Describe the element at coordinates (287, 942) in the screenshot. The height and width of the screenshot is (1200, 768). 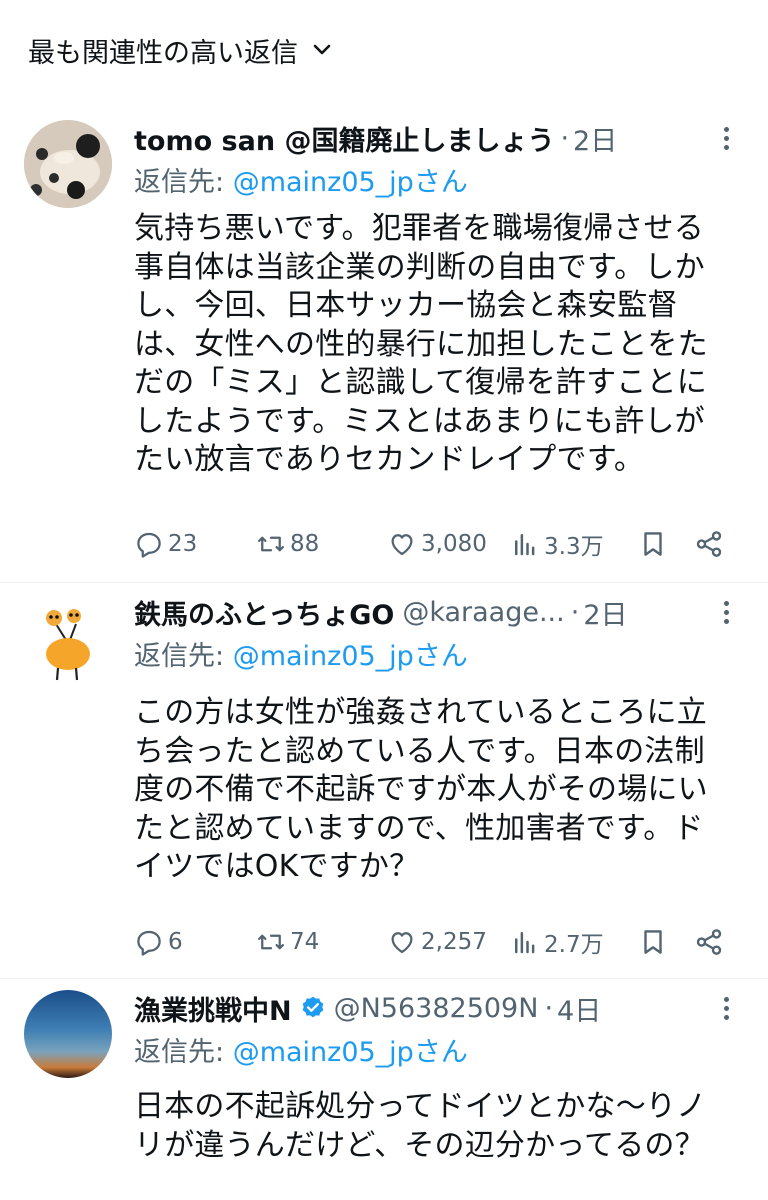
I see `retweet-button: 74` at that location.